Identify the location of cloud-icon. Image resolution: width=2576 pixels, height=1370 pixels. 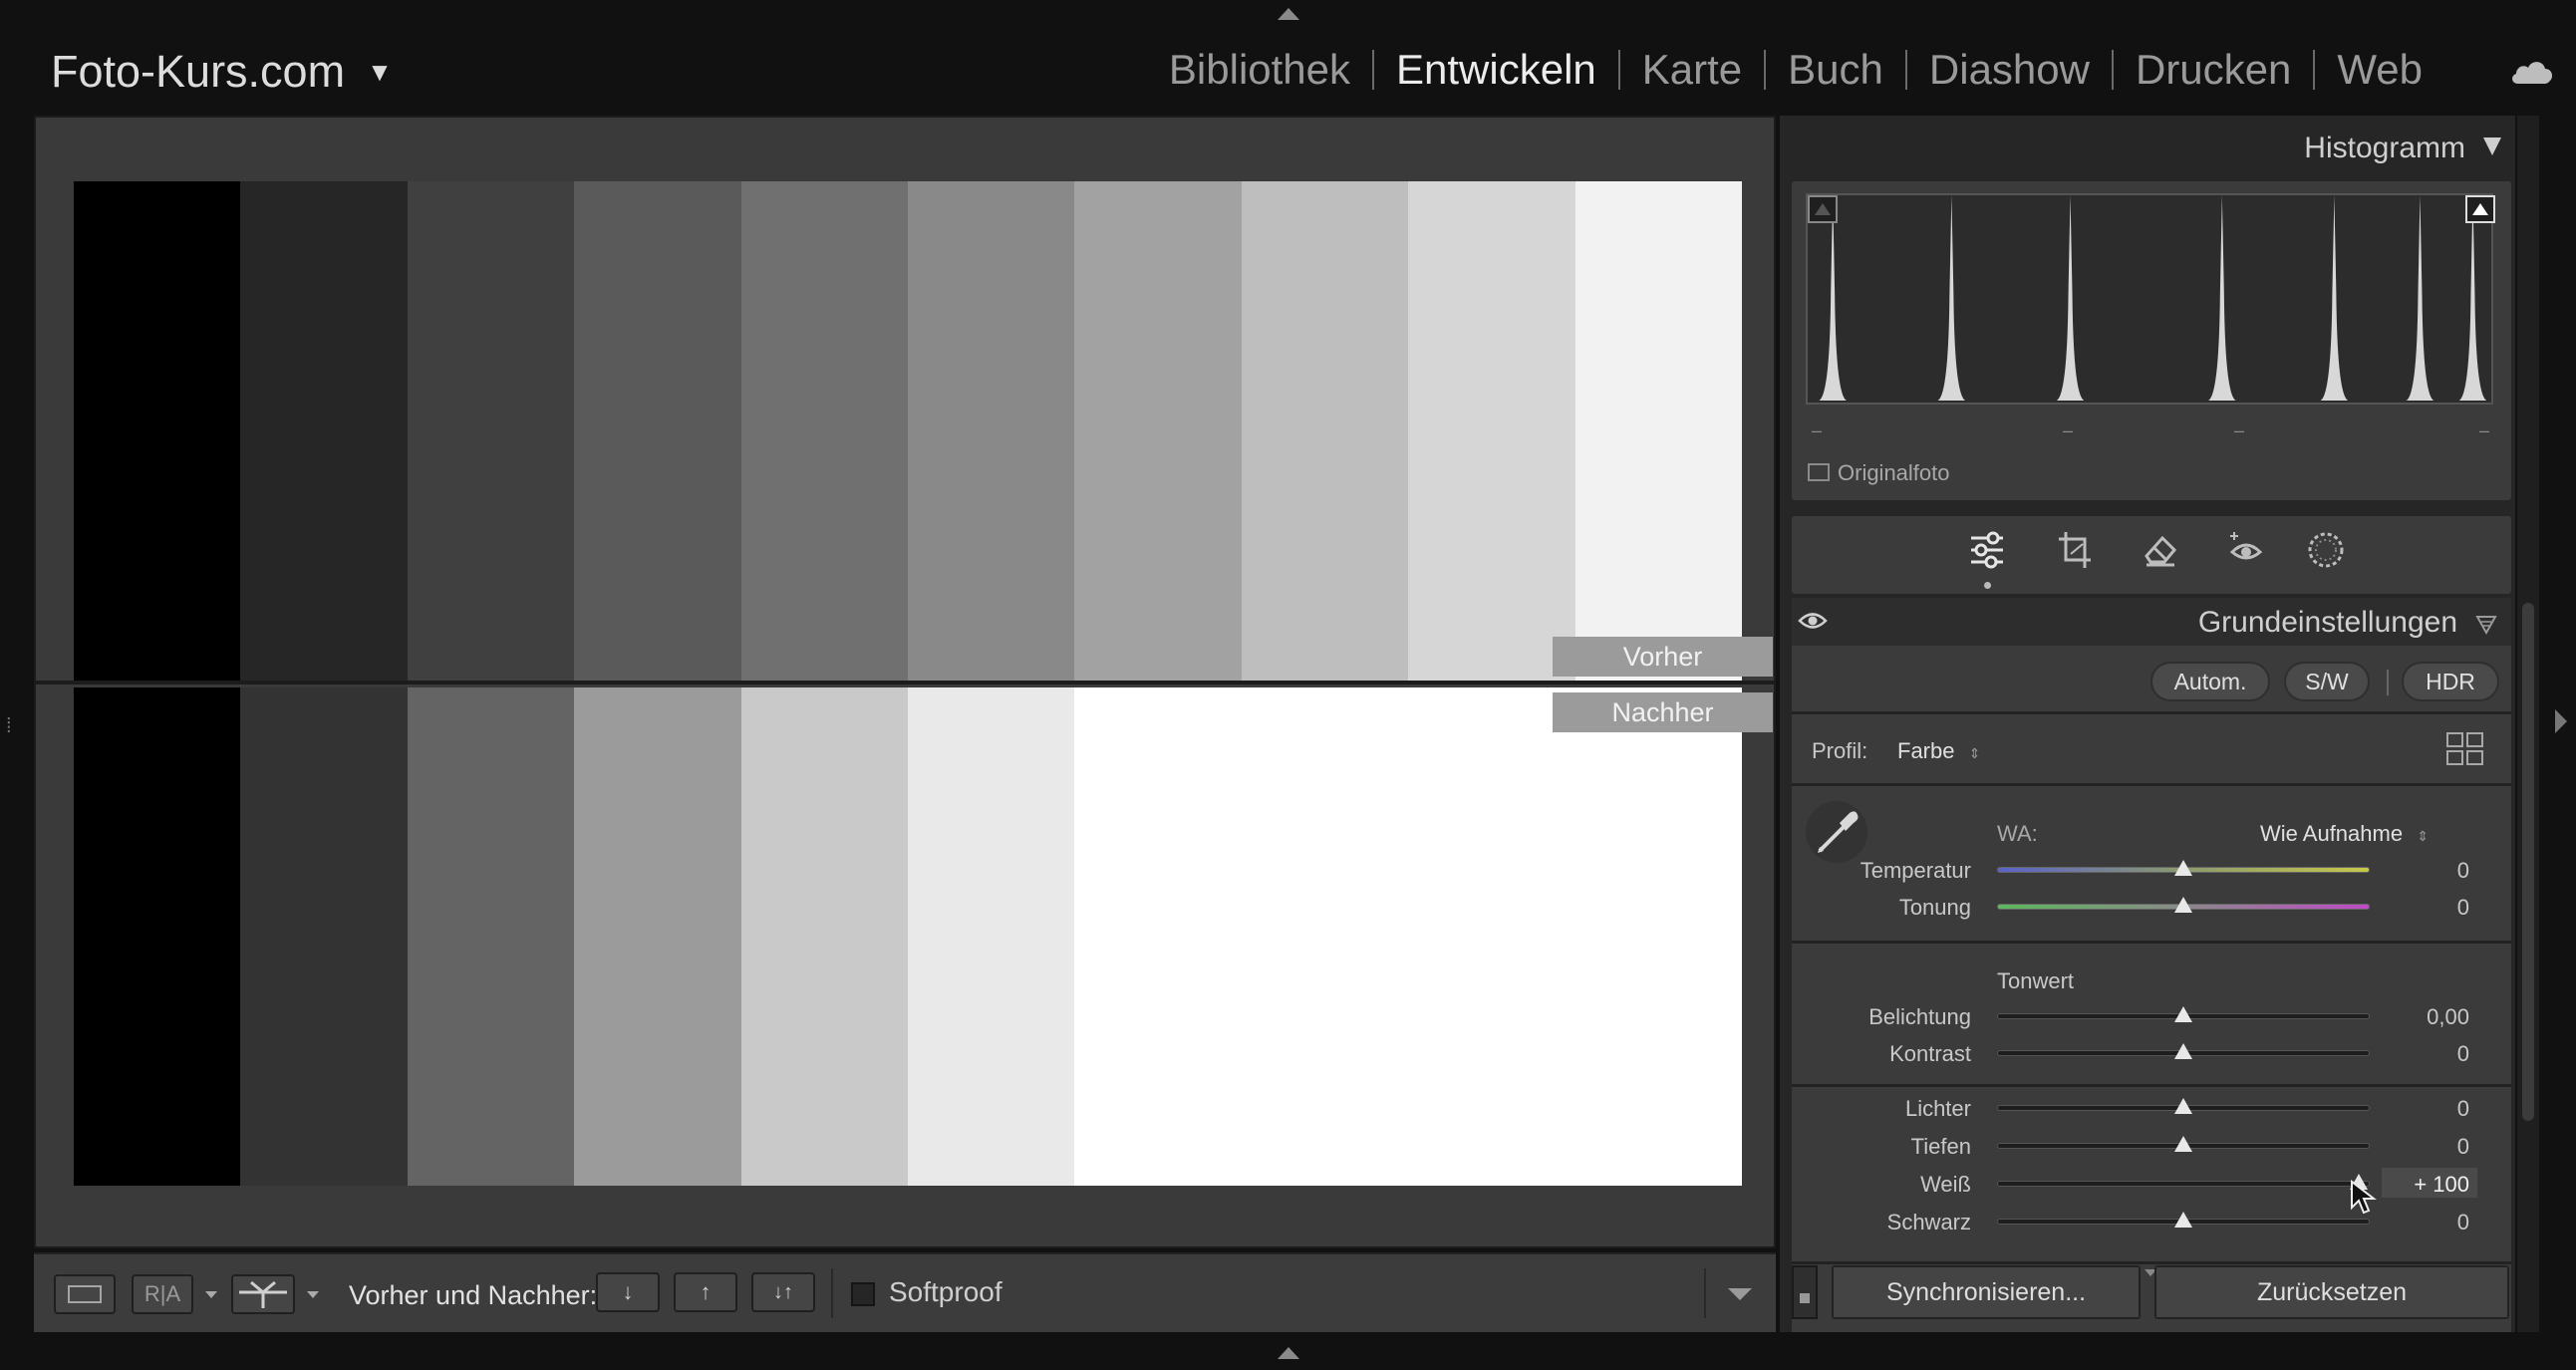
(2532, 71).